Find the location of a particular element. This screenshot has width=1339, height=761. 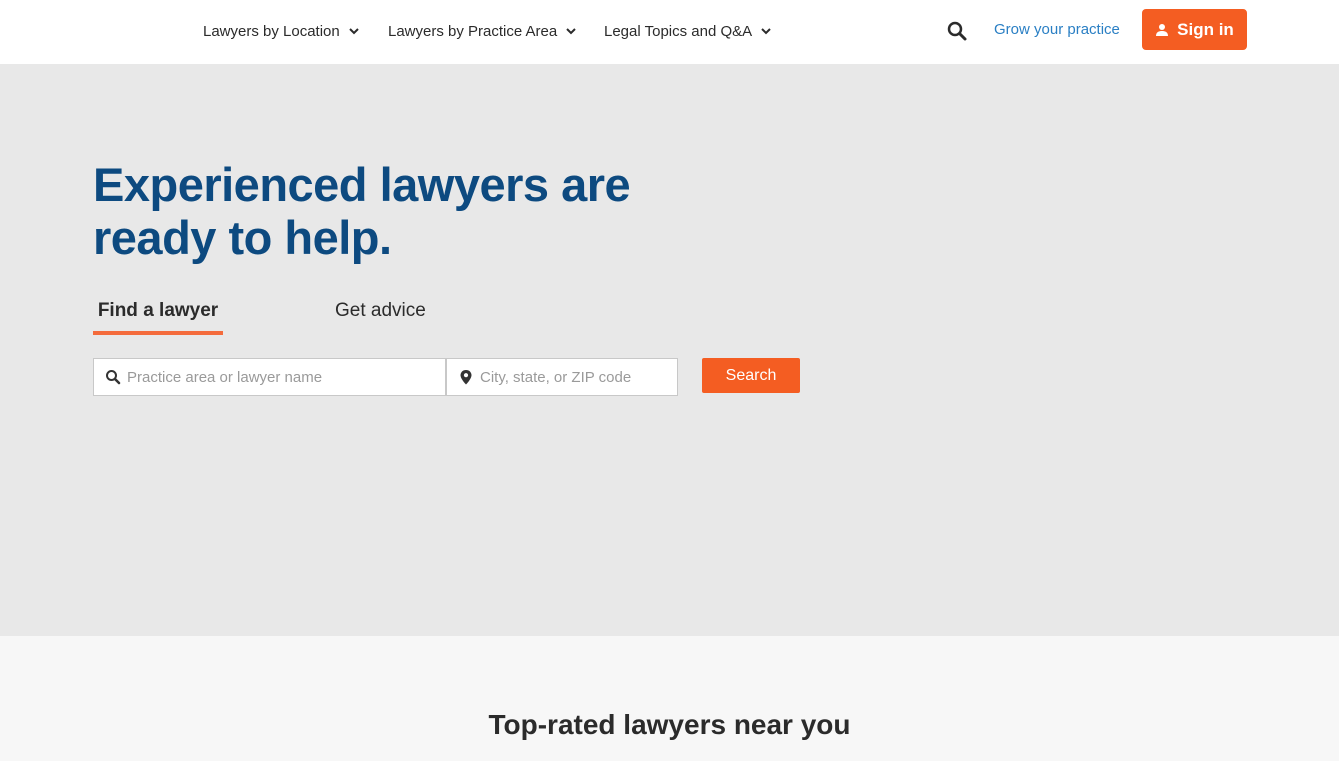

tab-get-advice: Get advice is located at coordinates (380, 311).